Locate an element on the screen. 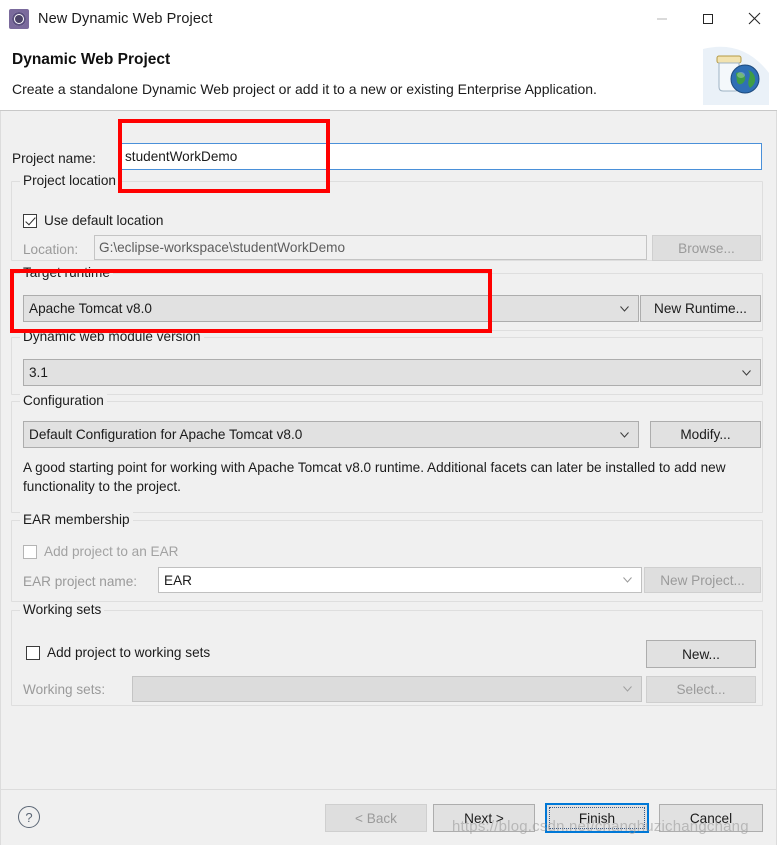  jar-globe-icon is located at coordinates (736, 72).